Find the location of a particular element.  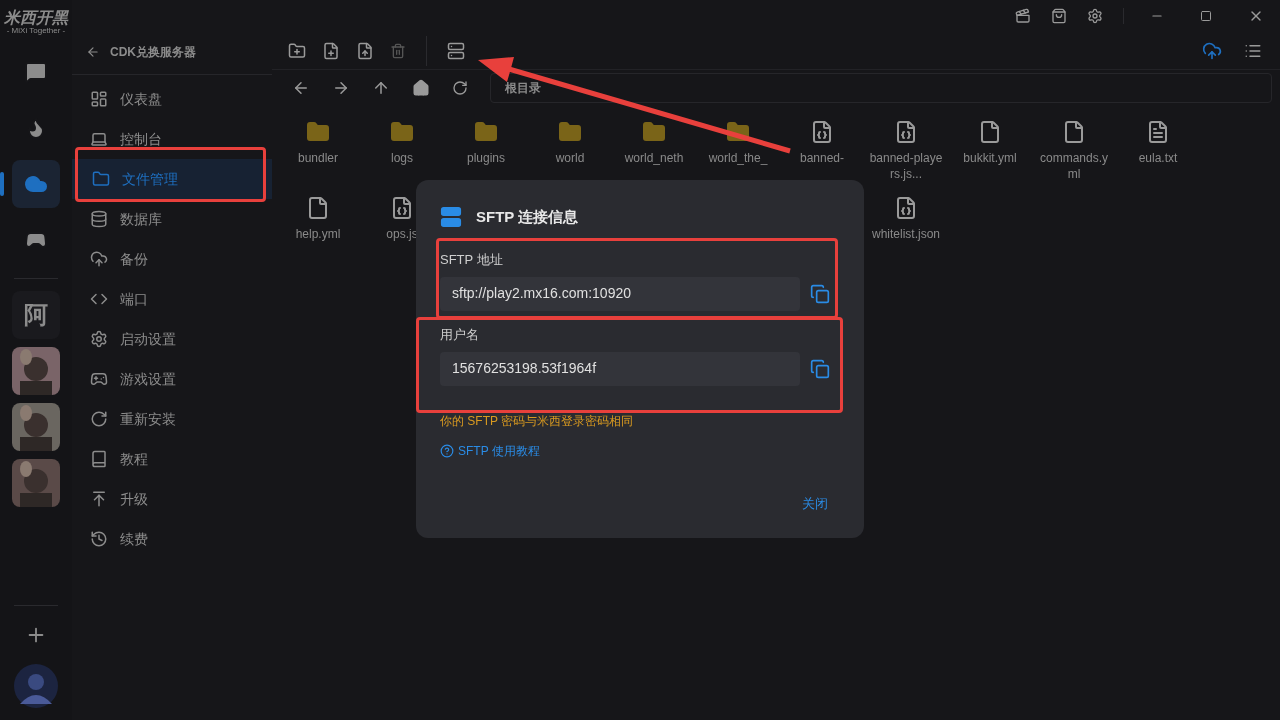

sidebar-item: 端口 is located at coordinates (172, 299).